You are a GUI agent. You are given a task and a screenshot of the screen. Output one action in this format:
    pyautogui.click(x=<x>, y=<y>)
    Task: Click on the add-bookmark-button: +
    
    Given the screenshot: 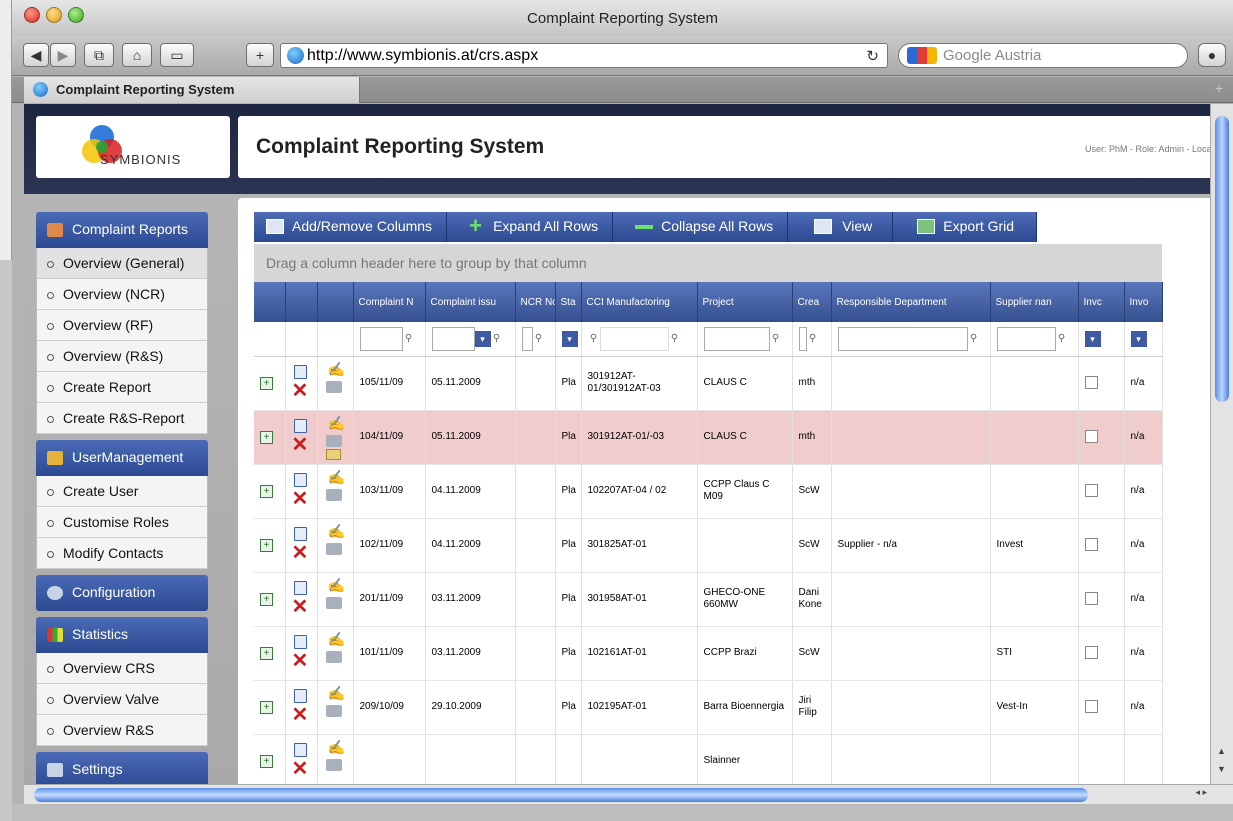 What is the action you would take?
    pyautogui.click(x=260, y=55)
    